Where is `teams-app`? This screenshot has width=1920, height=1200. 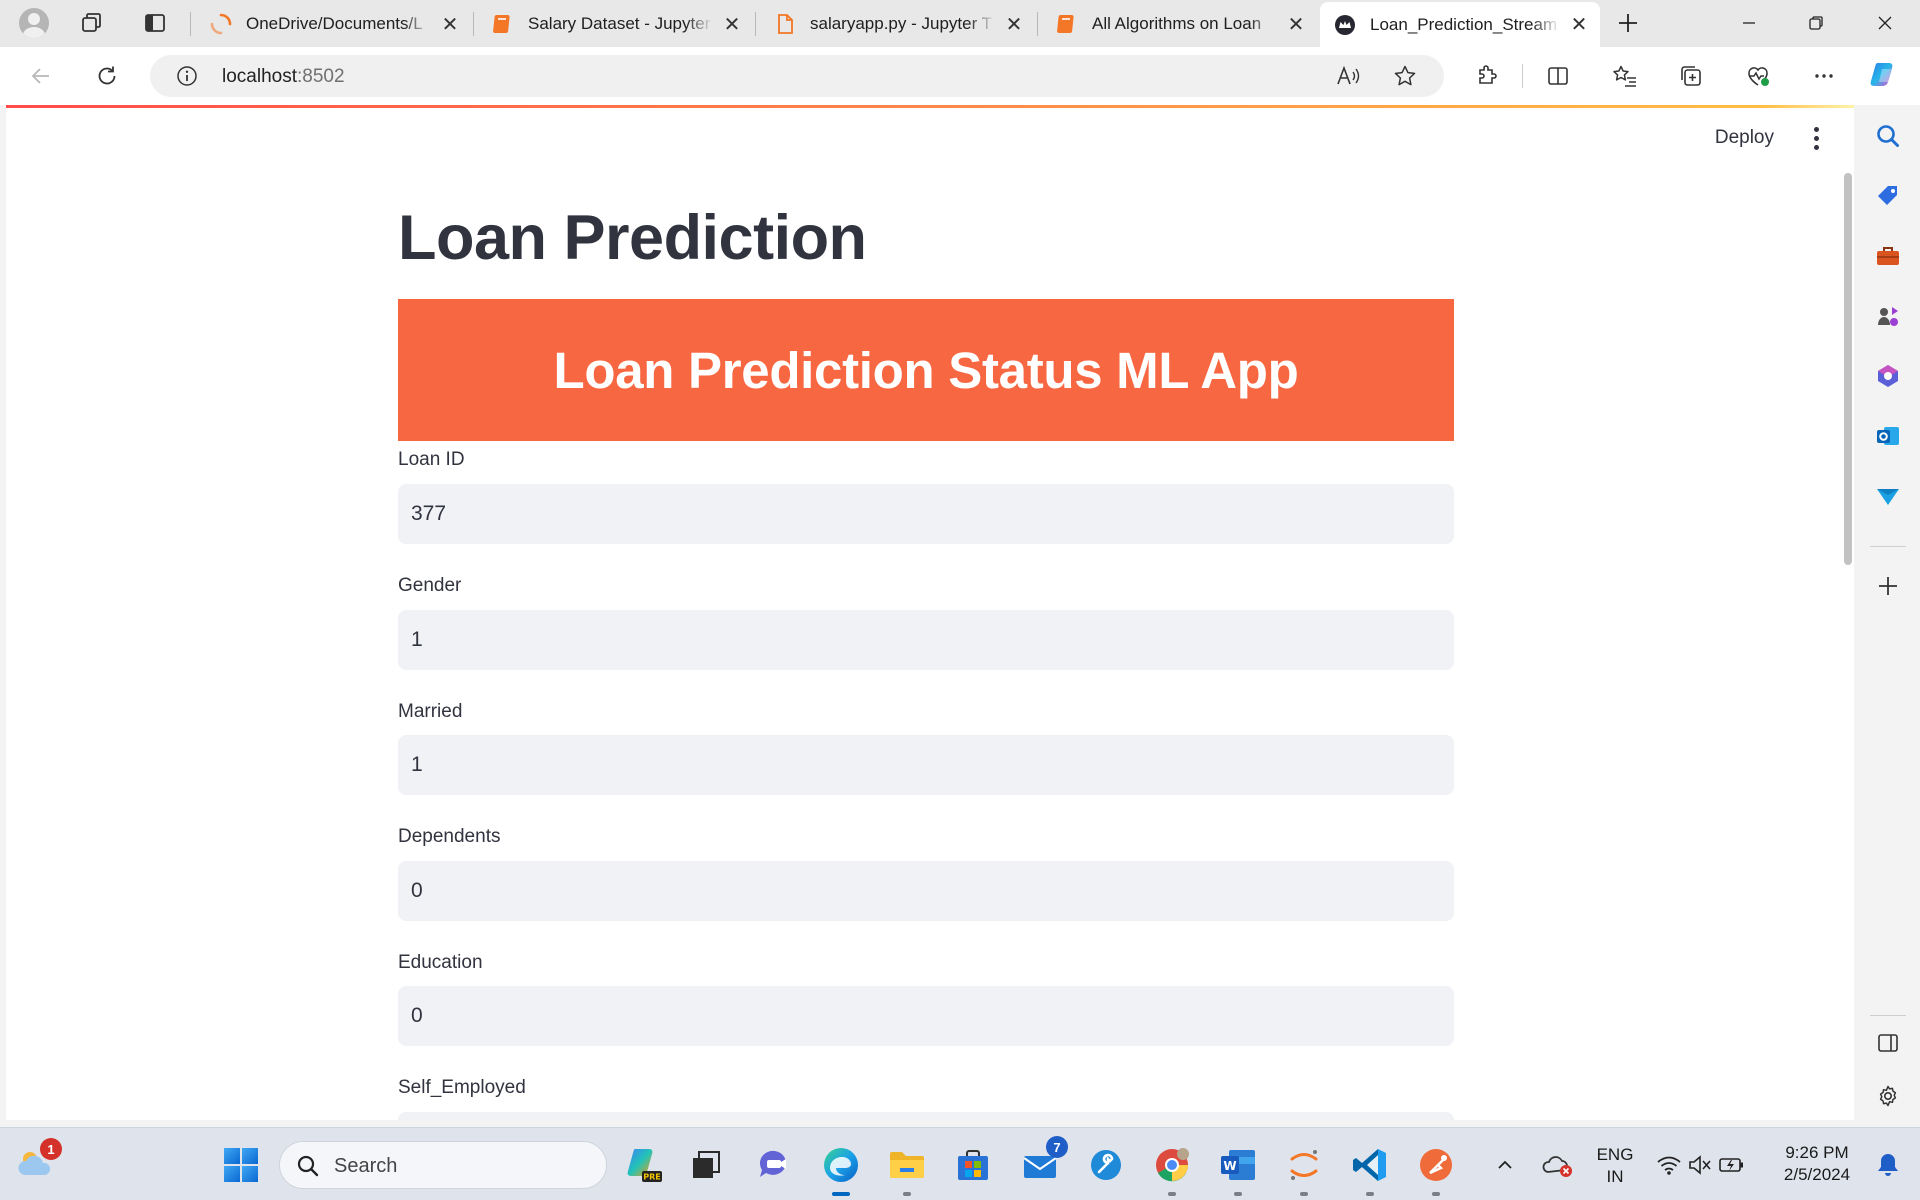 teams-app is located at coordinates (774, 1165).